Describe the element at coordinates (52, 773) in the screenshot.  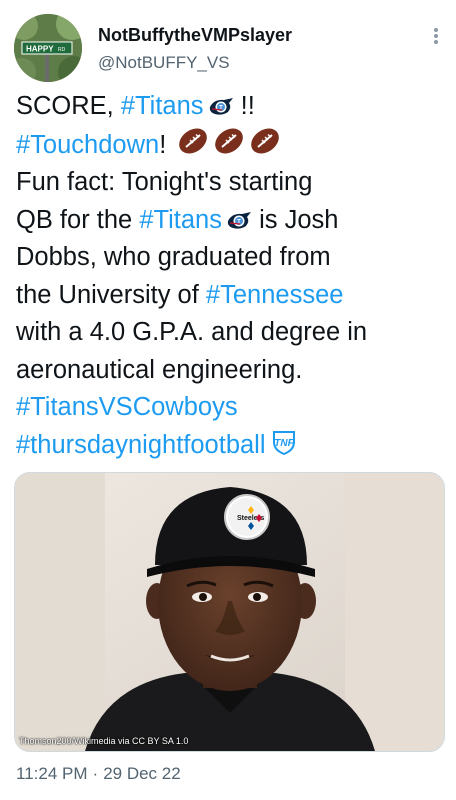
I see `tweet-time: 11:24 PM` at that location.